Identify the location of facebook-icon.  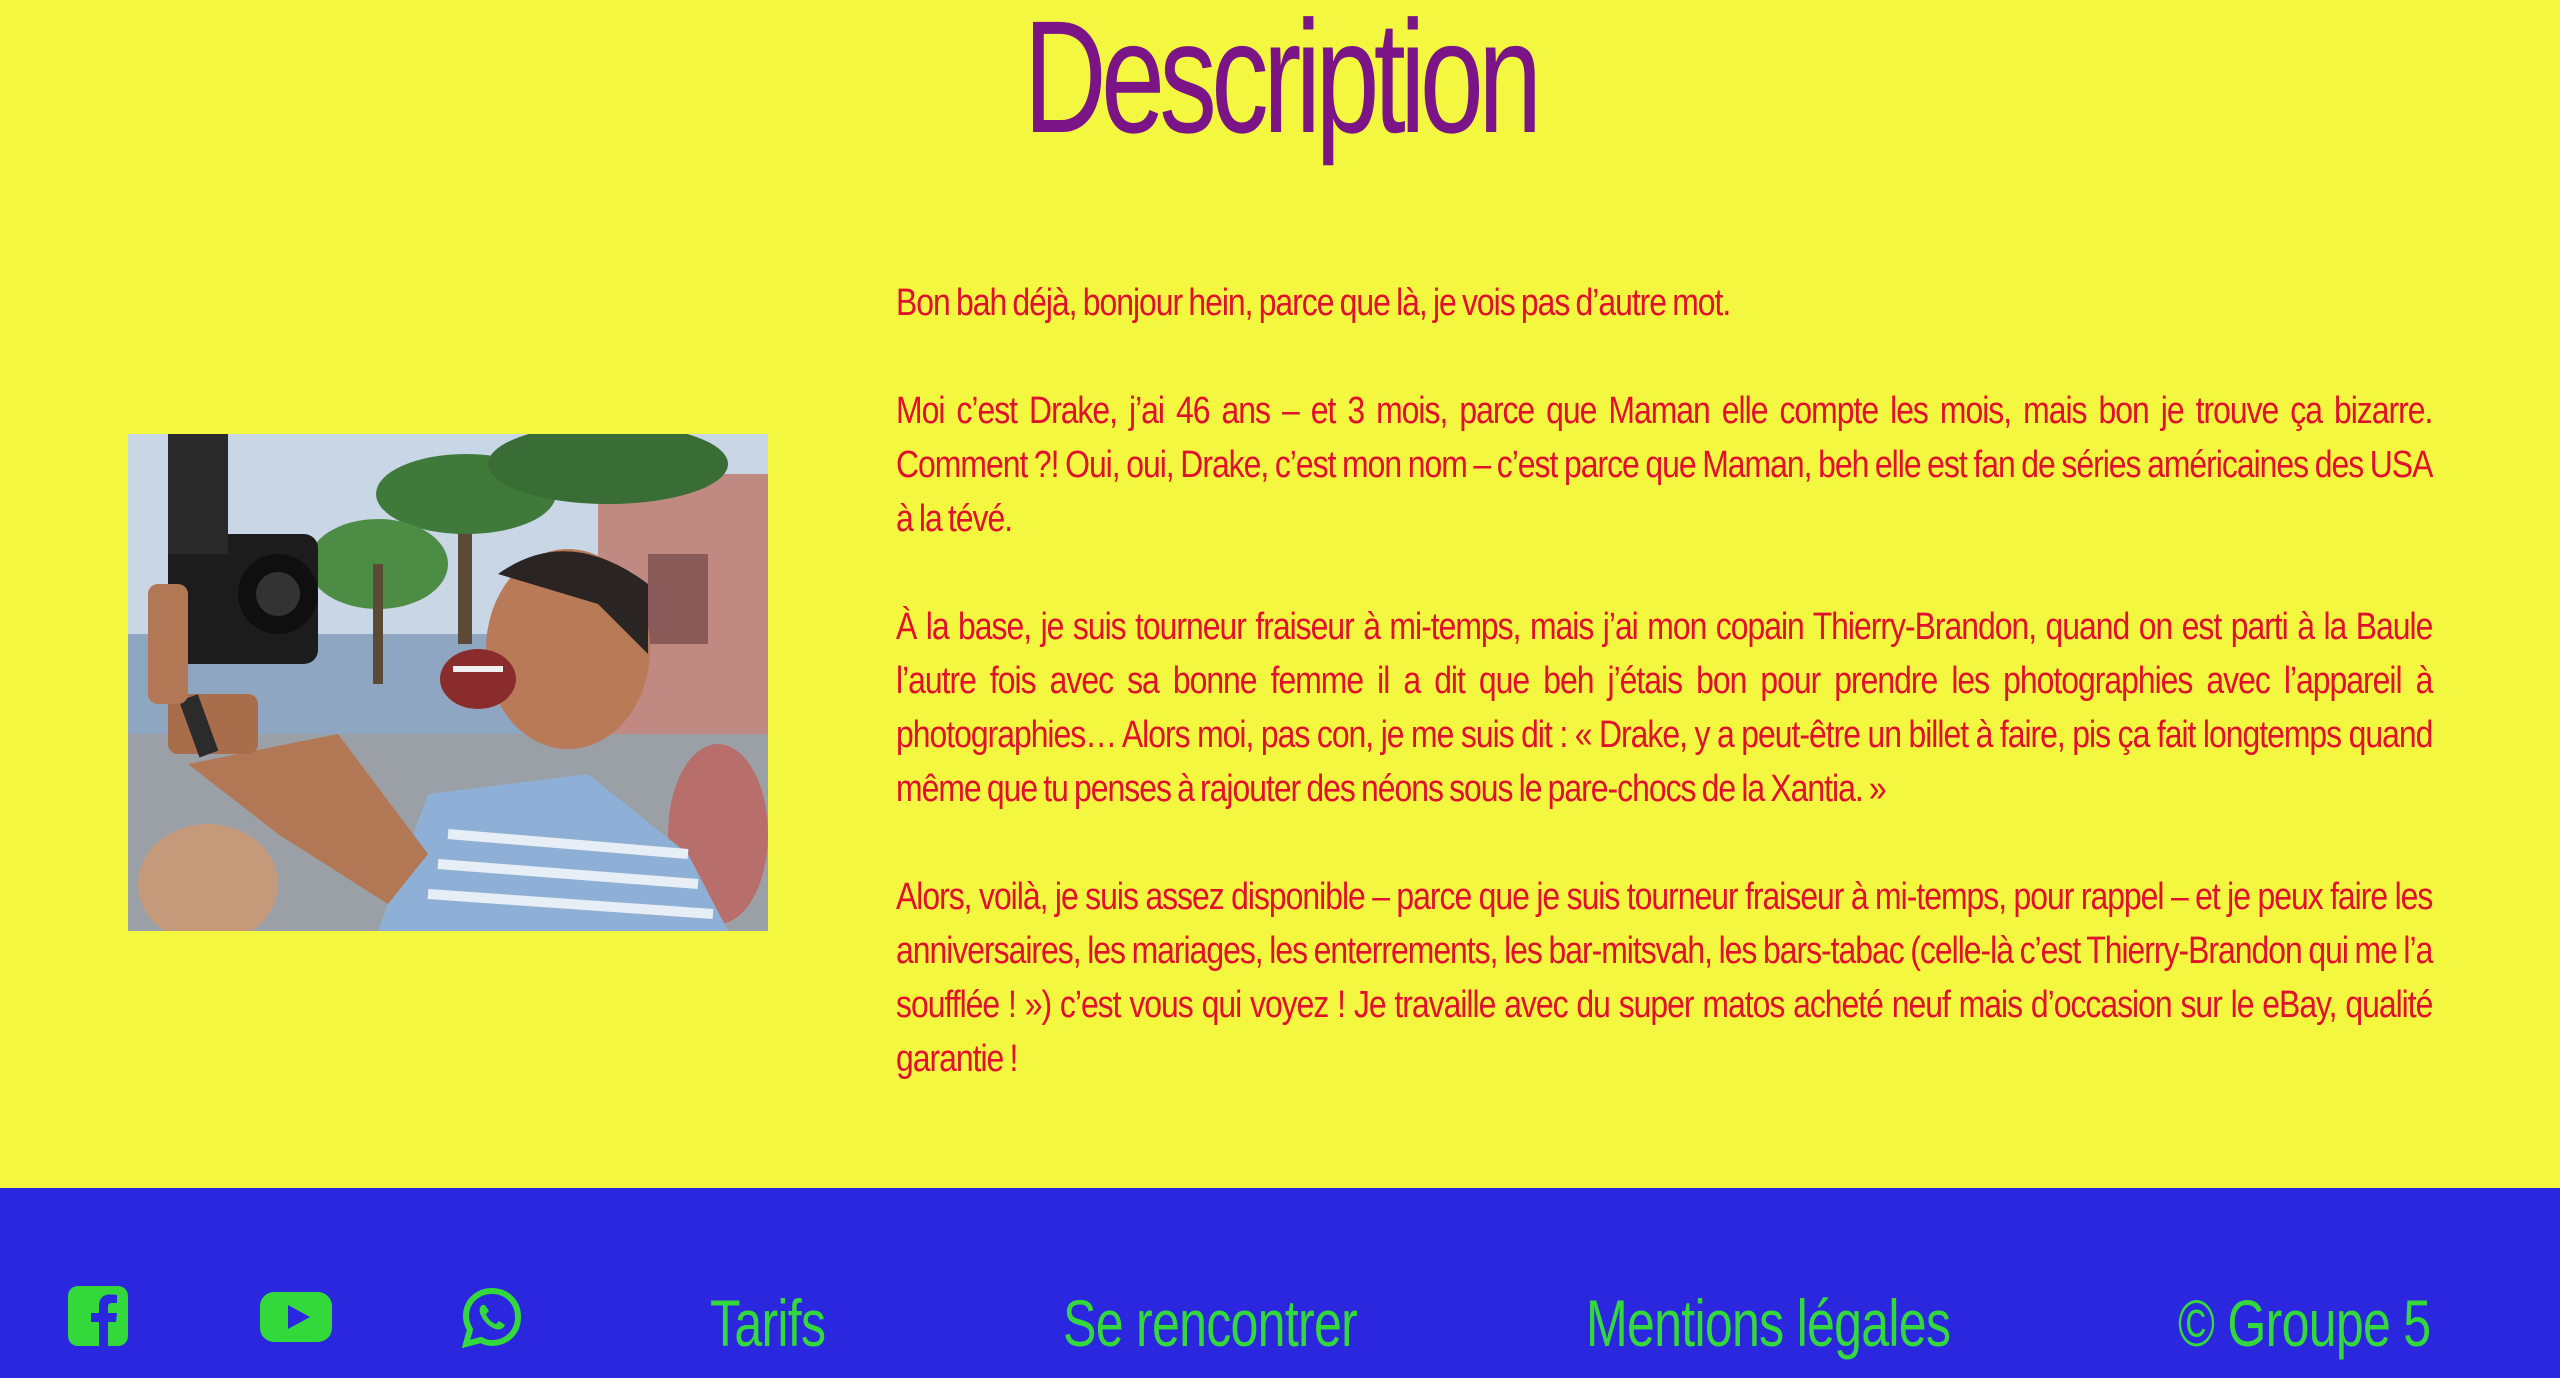
(98, 1316).